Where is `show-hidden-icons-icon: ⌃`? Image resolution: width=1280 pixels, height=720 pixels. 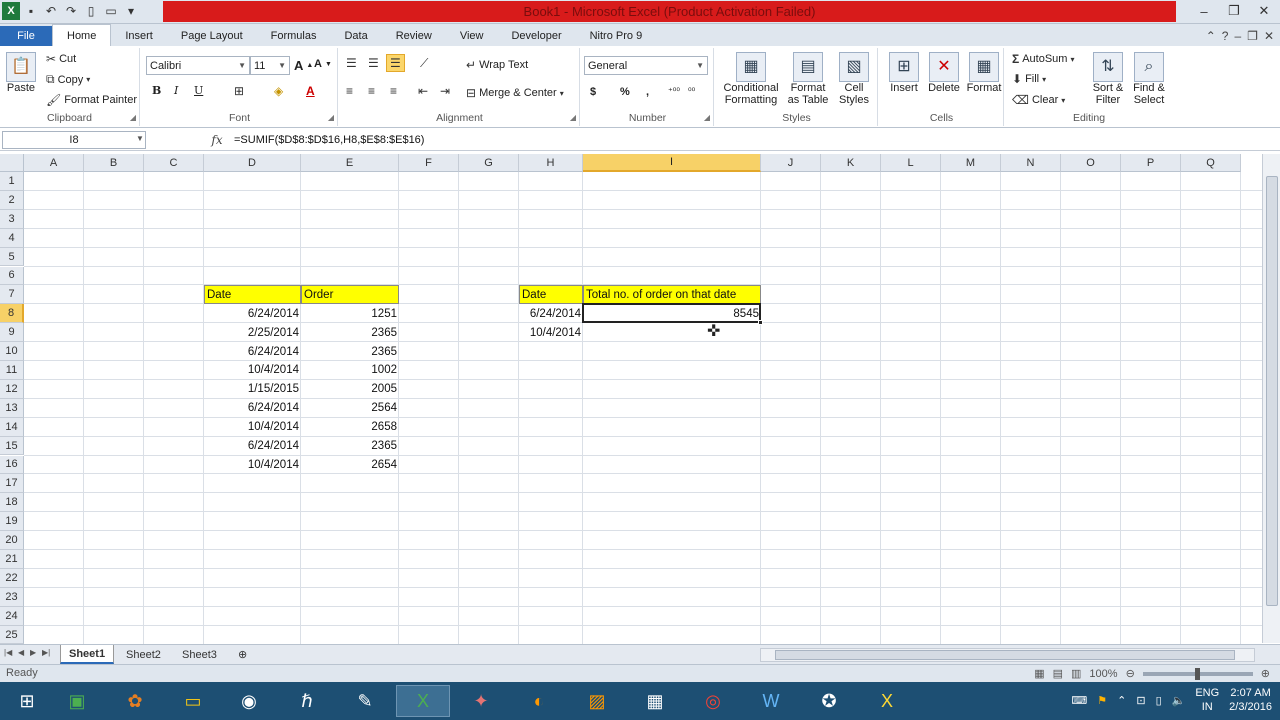 show-hidden-icons-icon: ⌃ is located at coordinates (1121, 700).